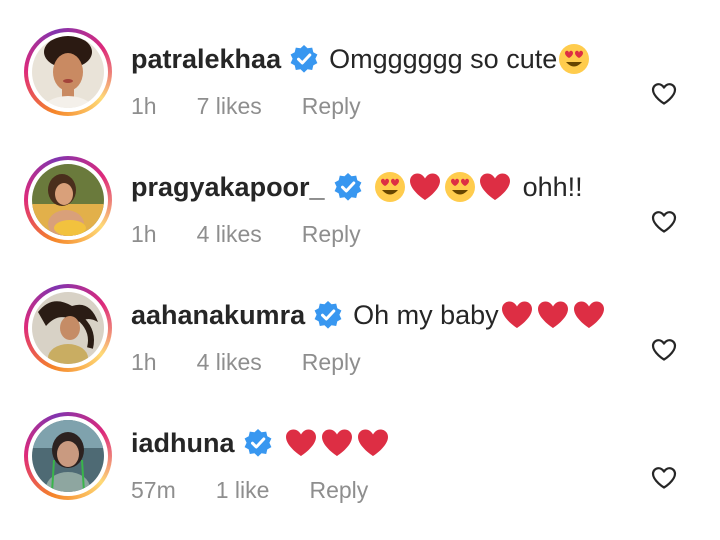 This screenshot has width=720, height=540. I want to click on comment-likes: 1 like, so click(243, 490).